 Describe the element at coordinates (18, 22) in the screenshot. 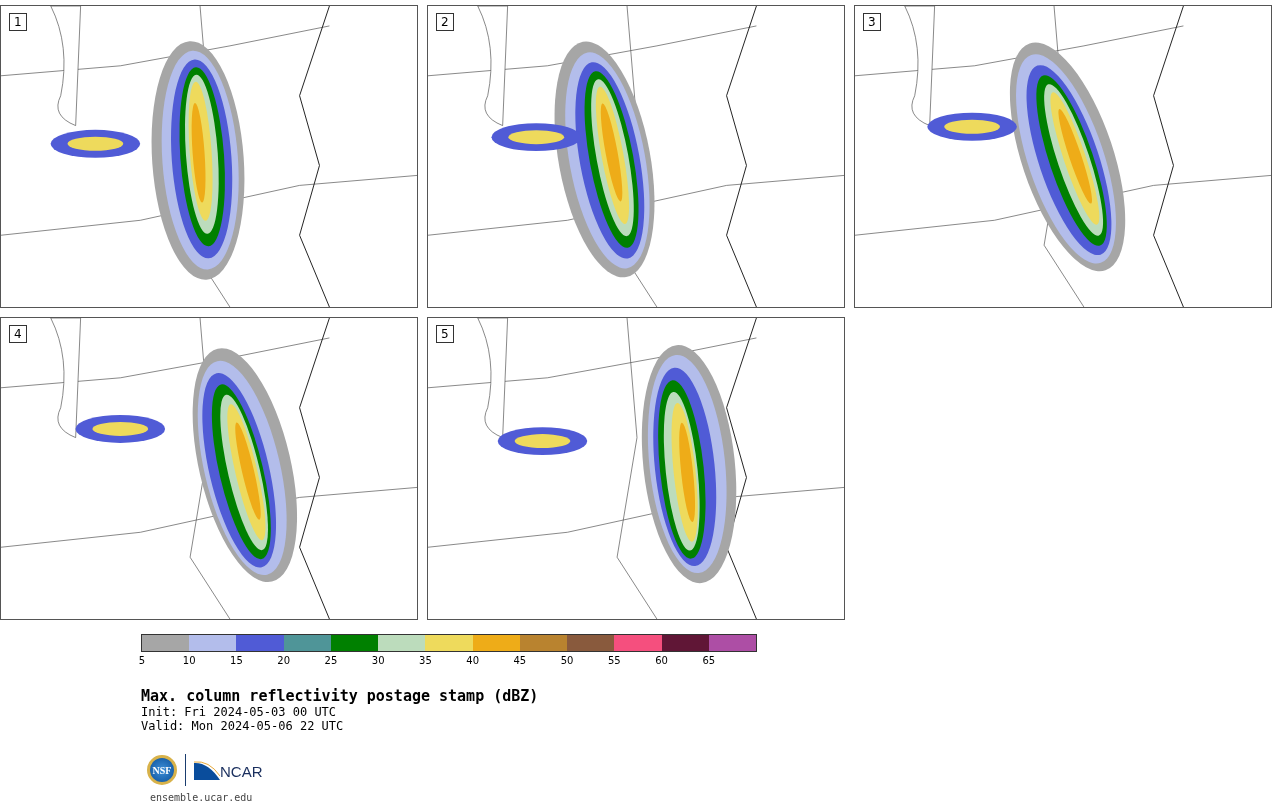

I see `panel-number: 1` at that location.